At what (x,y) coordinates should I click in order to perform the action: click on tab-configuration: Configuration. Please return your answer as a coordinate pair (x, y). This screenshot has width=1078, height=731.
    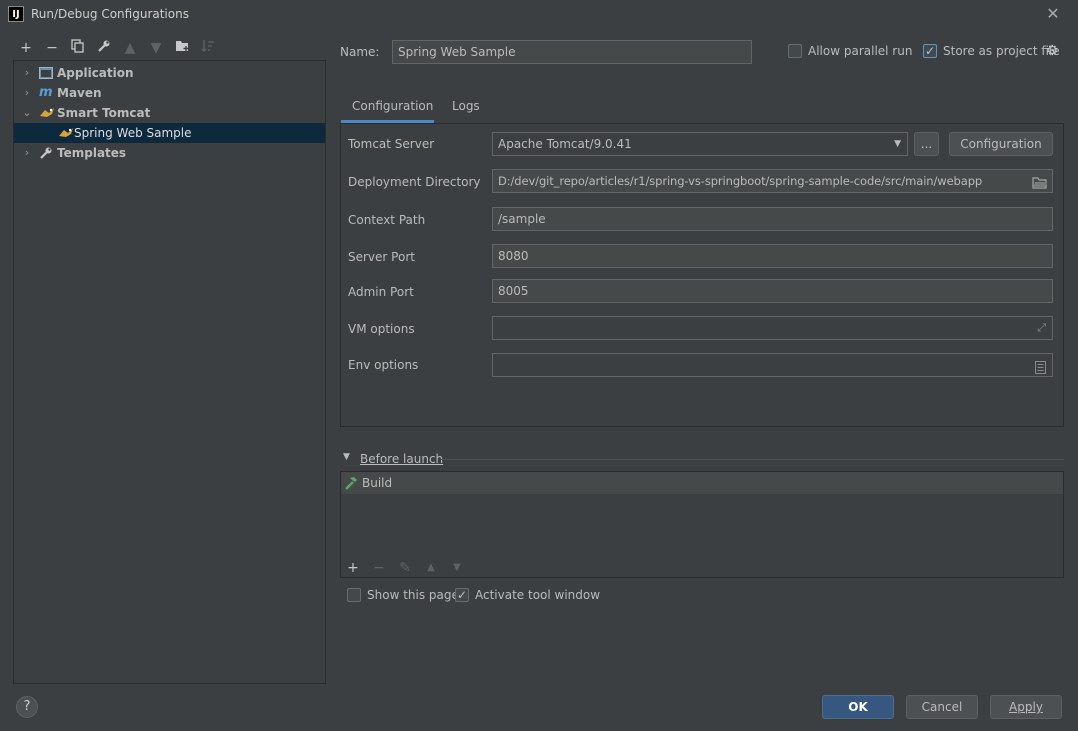
    Looking at the image, I should click on (392, 107).